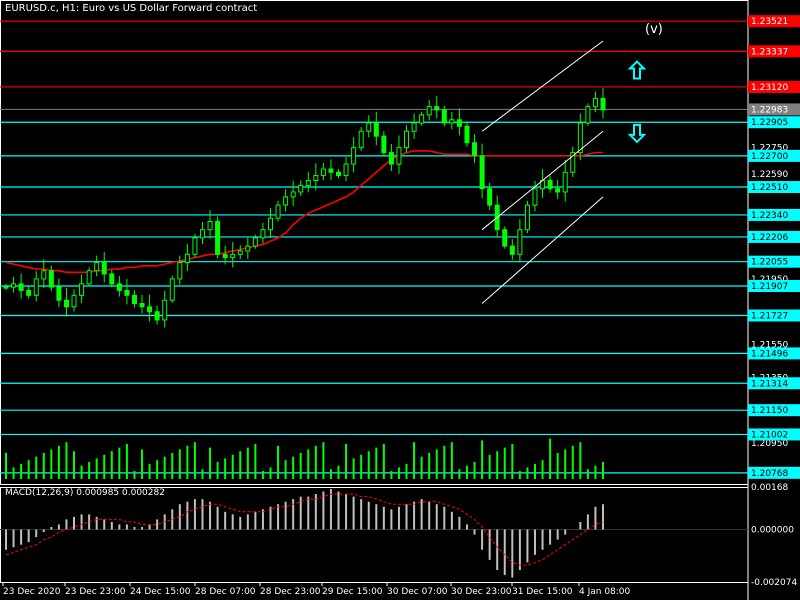 The width and height of the screenshot is (800, 600). Describe the element at coordinates (637, 102) in the screenshot. I see `arrow-markers` at that location.